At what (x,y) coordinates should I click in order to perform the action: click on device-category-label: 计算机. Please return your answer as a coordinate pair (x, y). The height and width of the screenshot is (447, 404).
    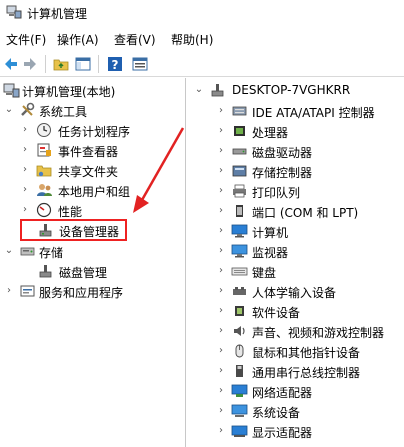
    Looking at the image, I should click on (270, 233).